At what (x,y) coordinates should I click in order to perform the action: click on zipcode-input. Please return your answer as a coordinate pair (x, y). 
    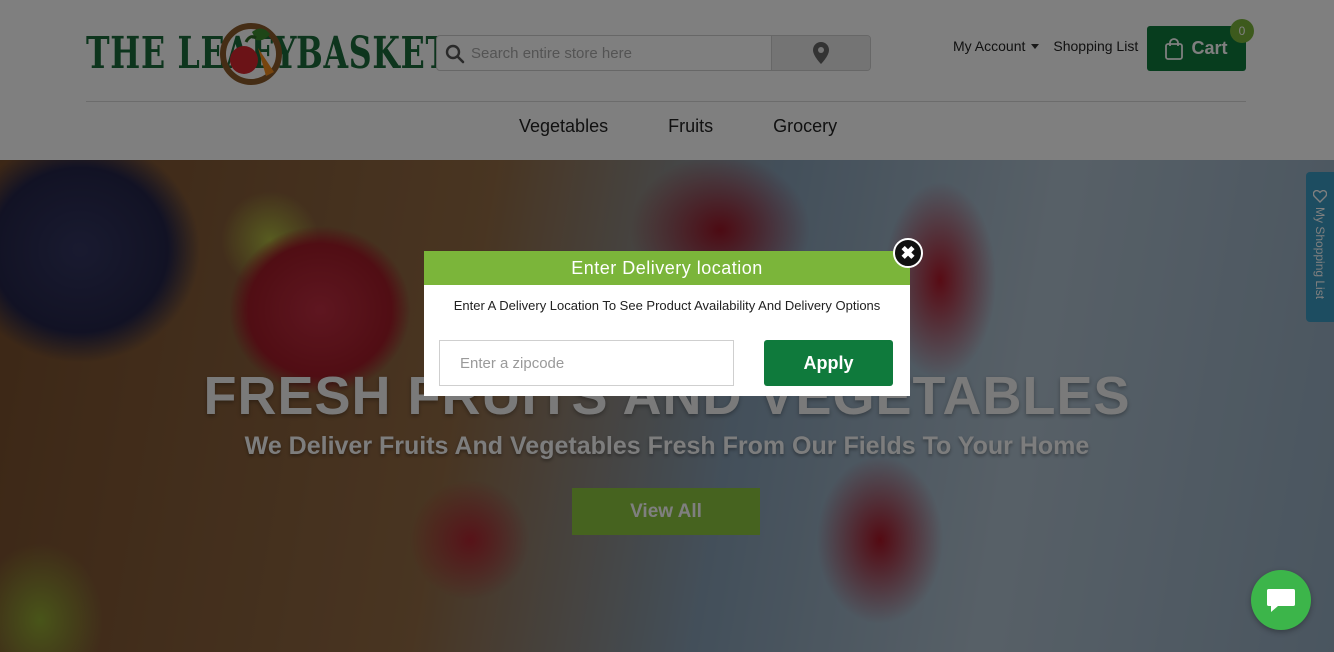
    Looking at the image, I should click on (586, 363).